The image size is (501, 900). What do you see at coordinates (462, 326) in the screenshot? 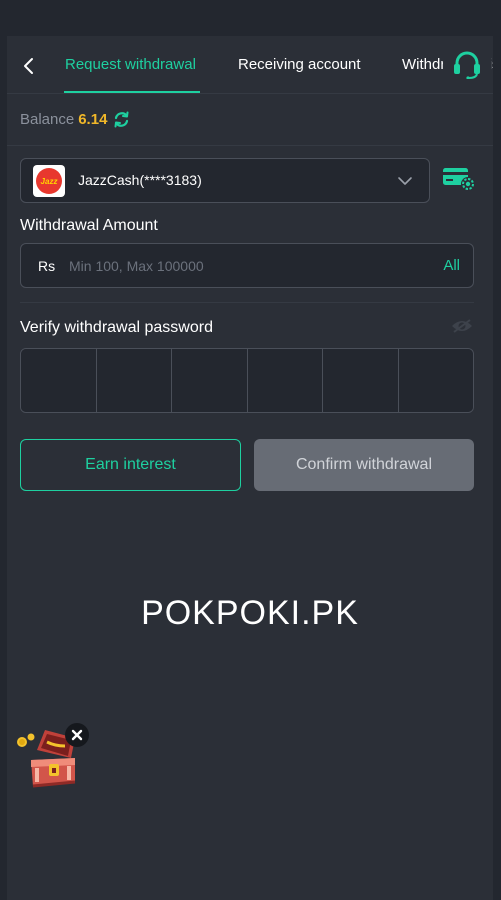
I see `eye-hidden-icon` at bounding box center [462, 326].